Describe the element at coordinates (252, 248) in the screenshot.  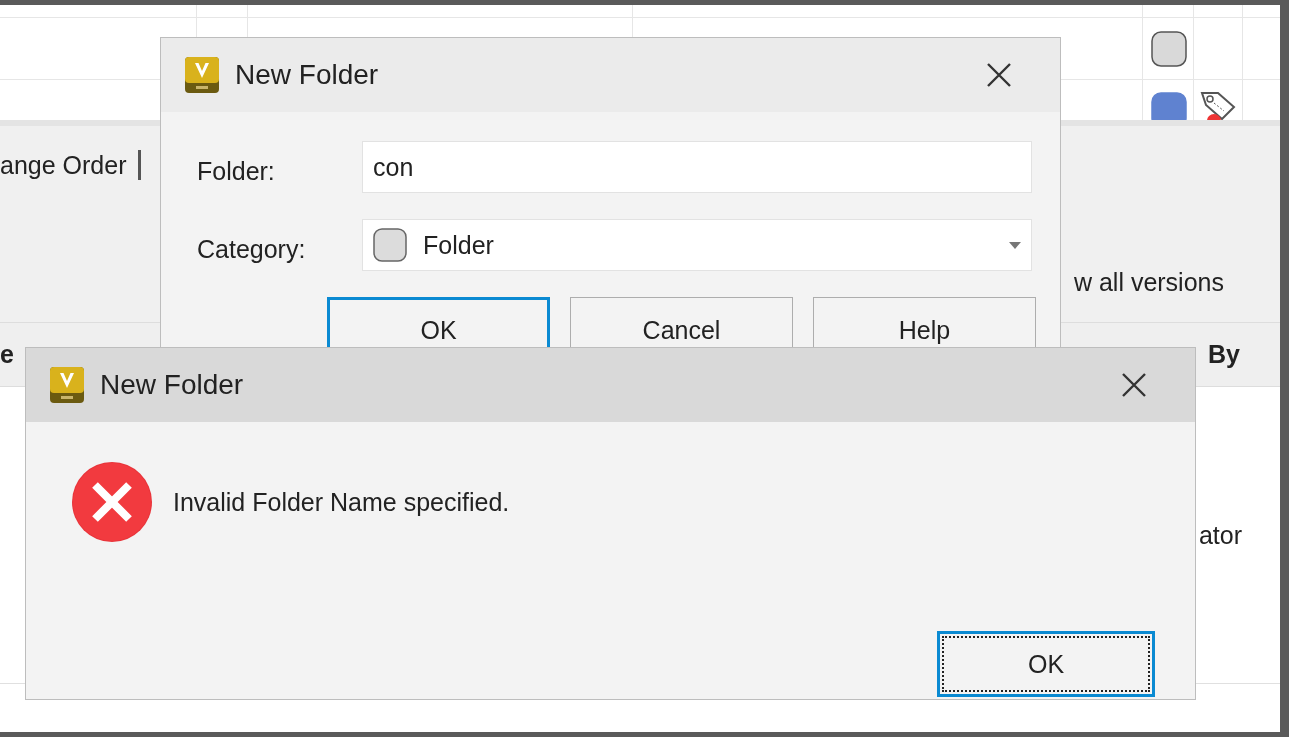
I see `field-label: Category:` at that location.